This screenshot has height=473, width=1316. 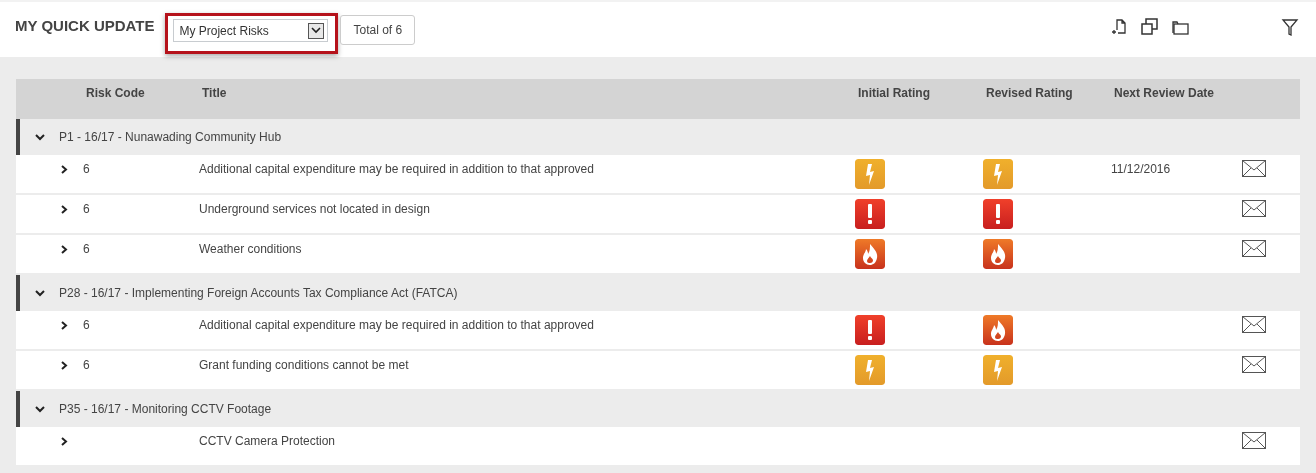 I want to click on copy-icon, so click(x=1150, y=27).